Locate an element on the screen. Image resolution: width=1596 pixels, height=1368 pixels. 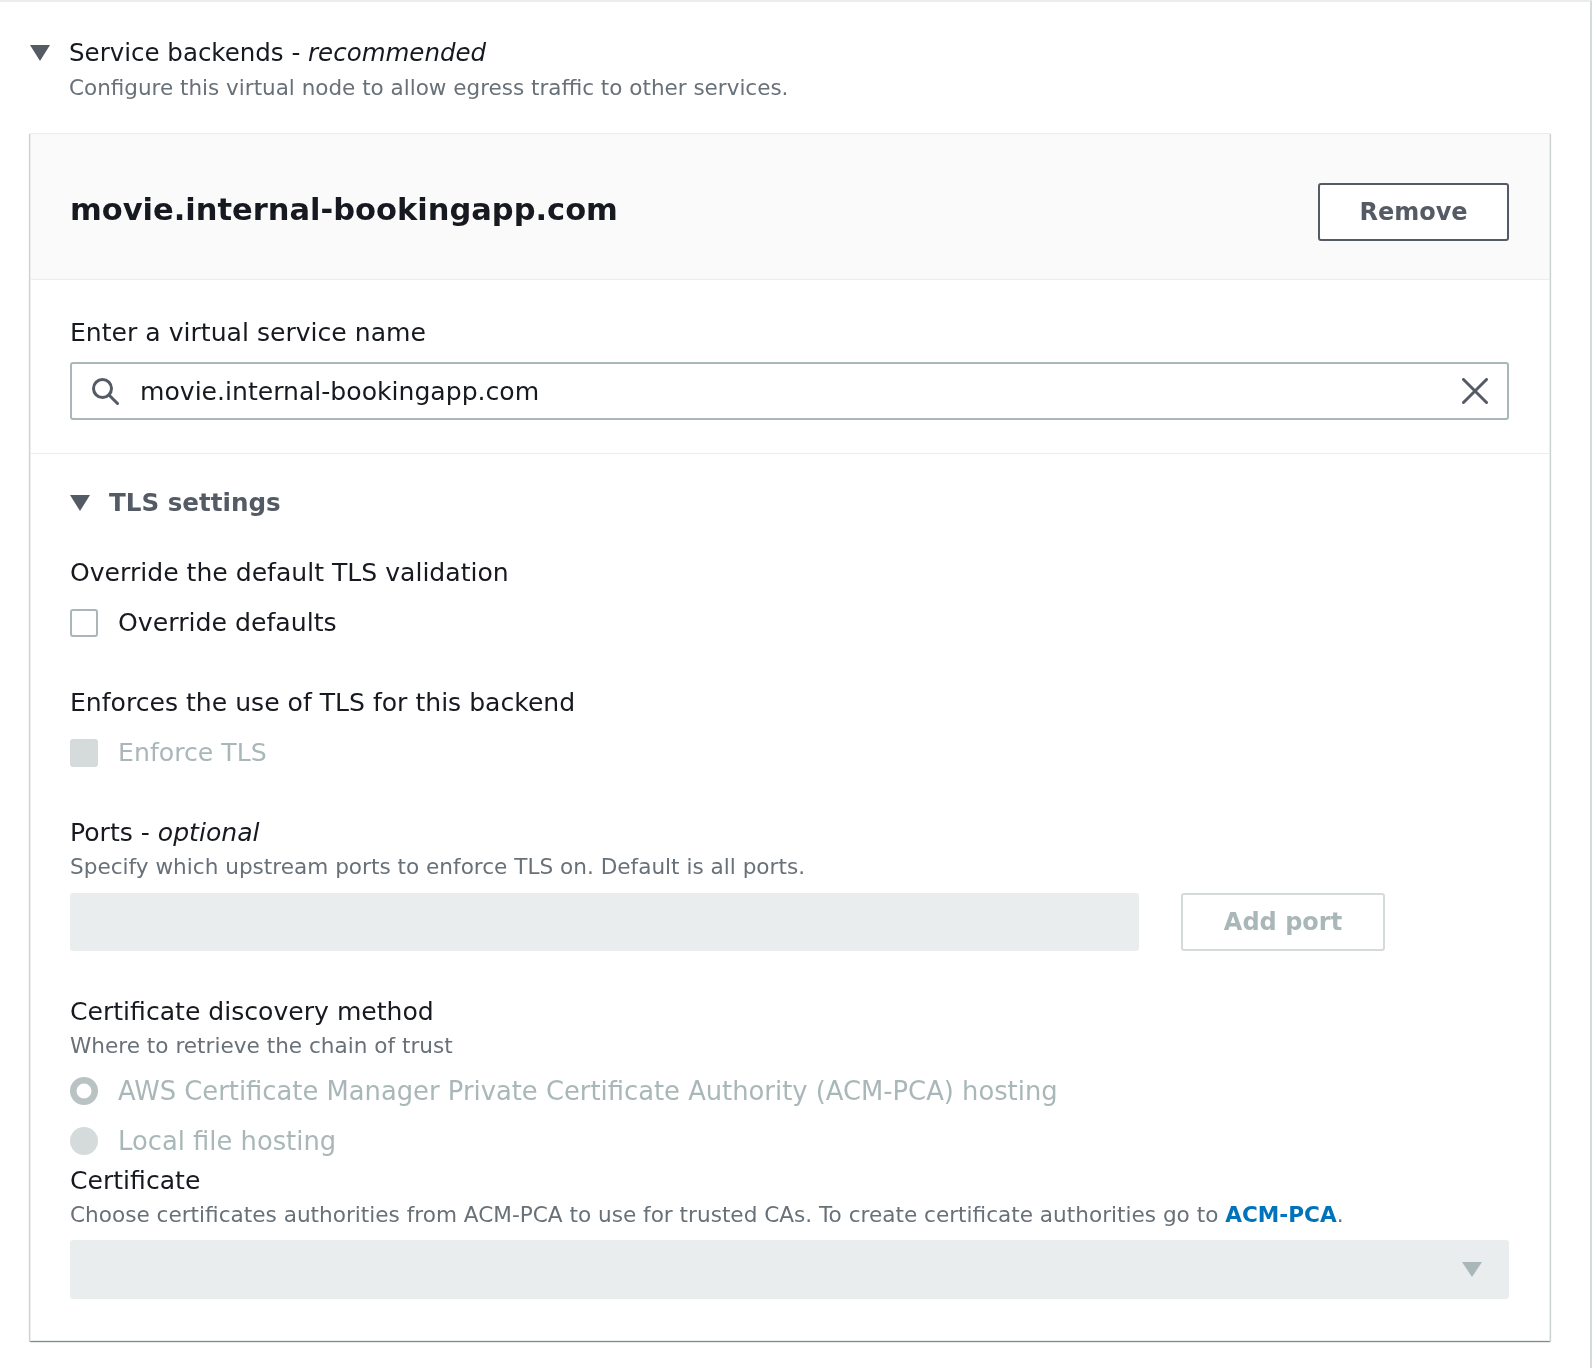
section-title: Service backends - recommended is located at coordinates (278, 53).